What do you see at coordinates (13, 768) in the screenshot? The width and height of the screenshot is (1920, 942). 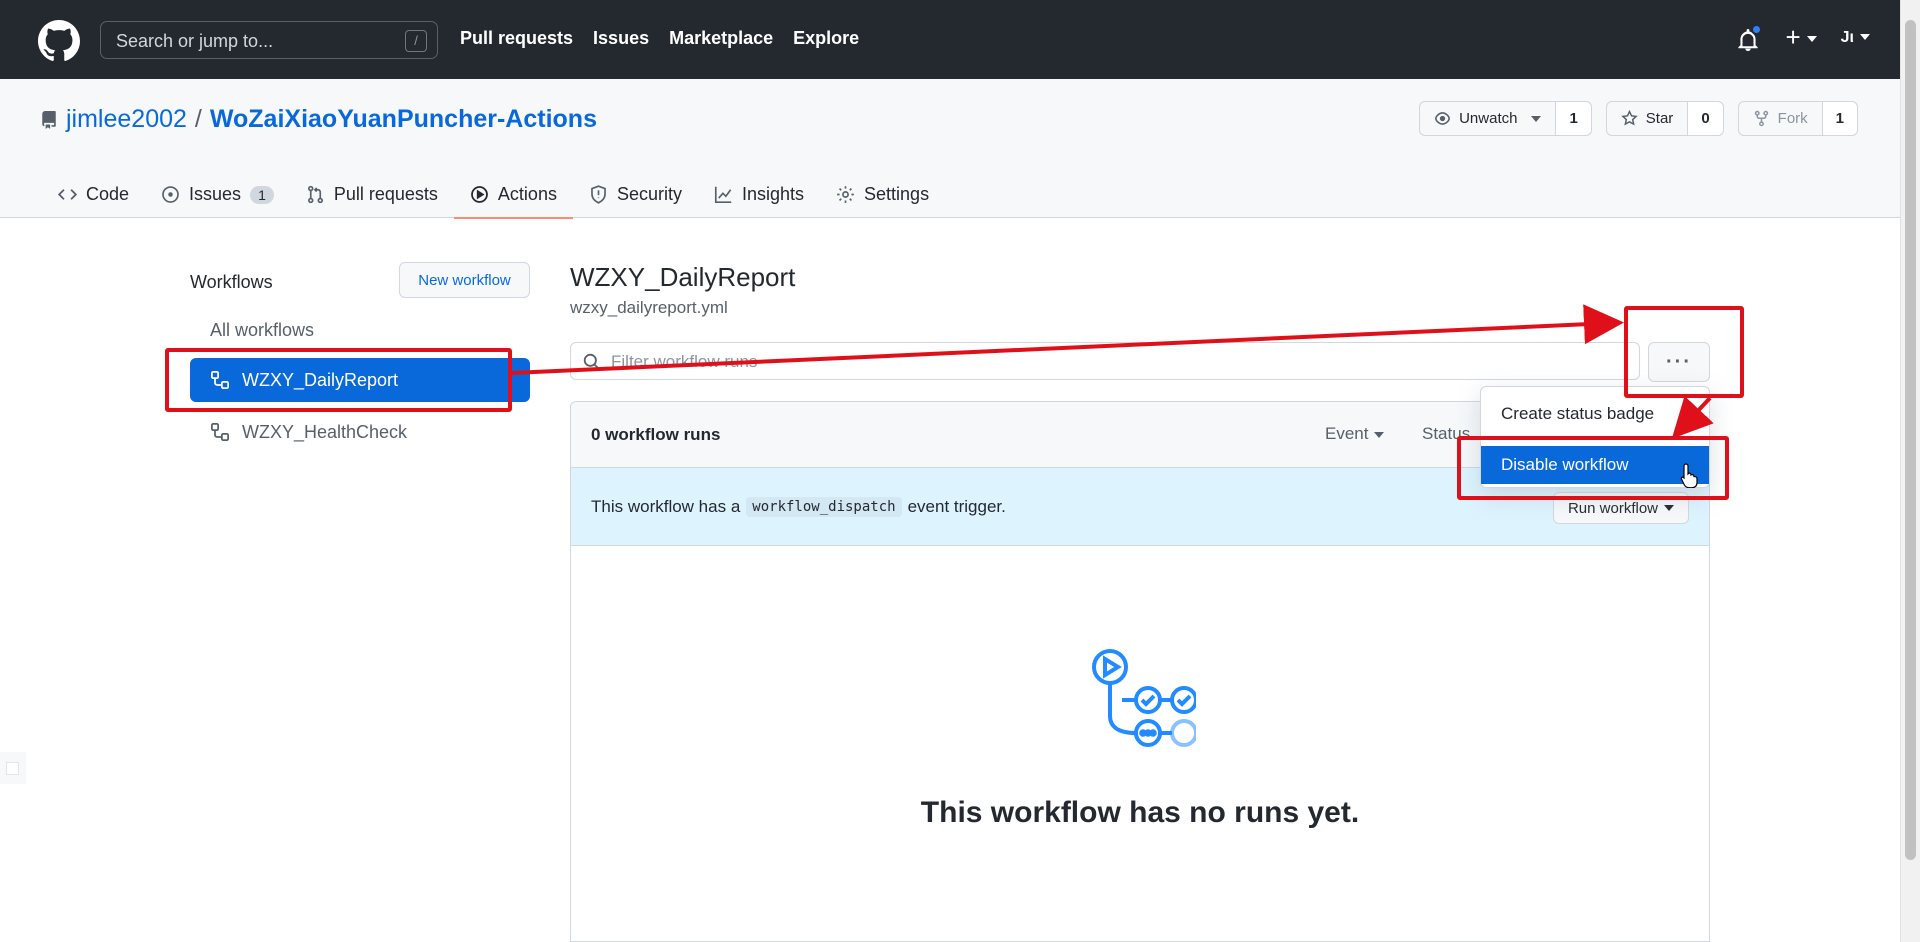 I see `side-widget` at bounding box center [13, 768].